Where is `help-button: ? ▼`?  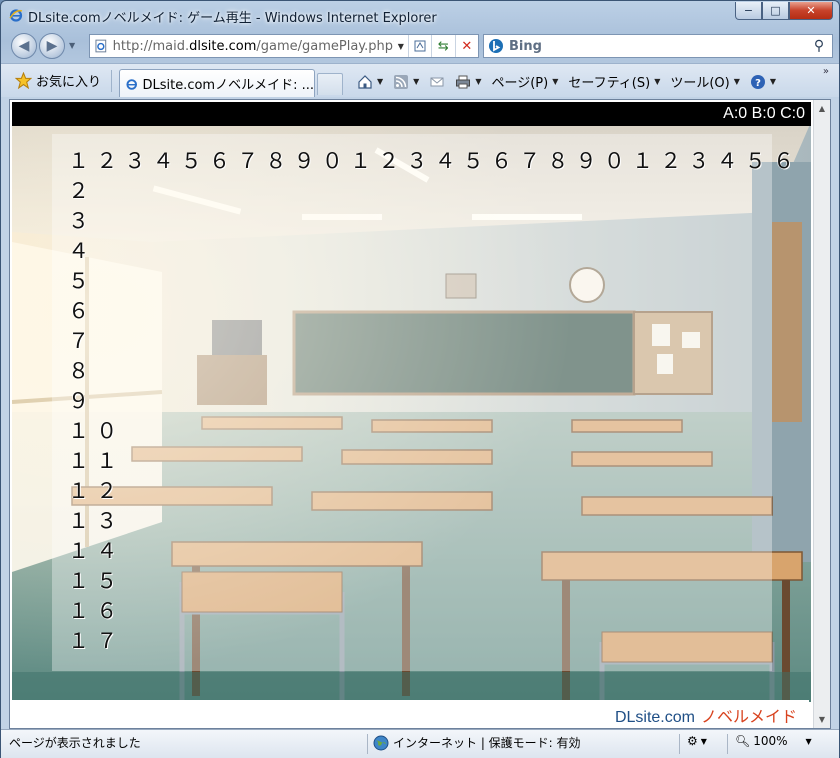 help-button: ? ▼ is located at coordinates (763, 82).